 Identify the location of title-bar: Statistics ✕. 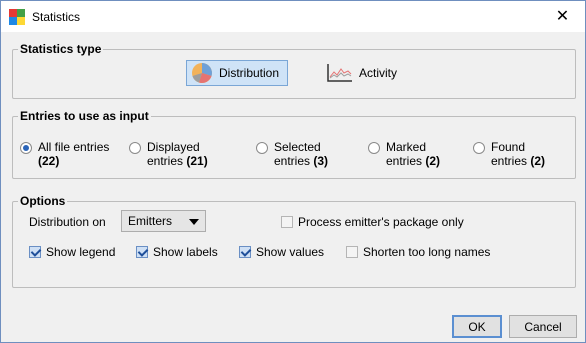
(293, 16).